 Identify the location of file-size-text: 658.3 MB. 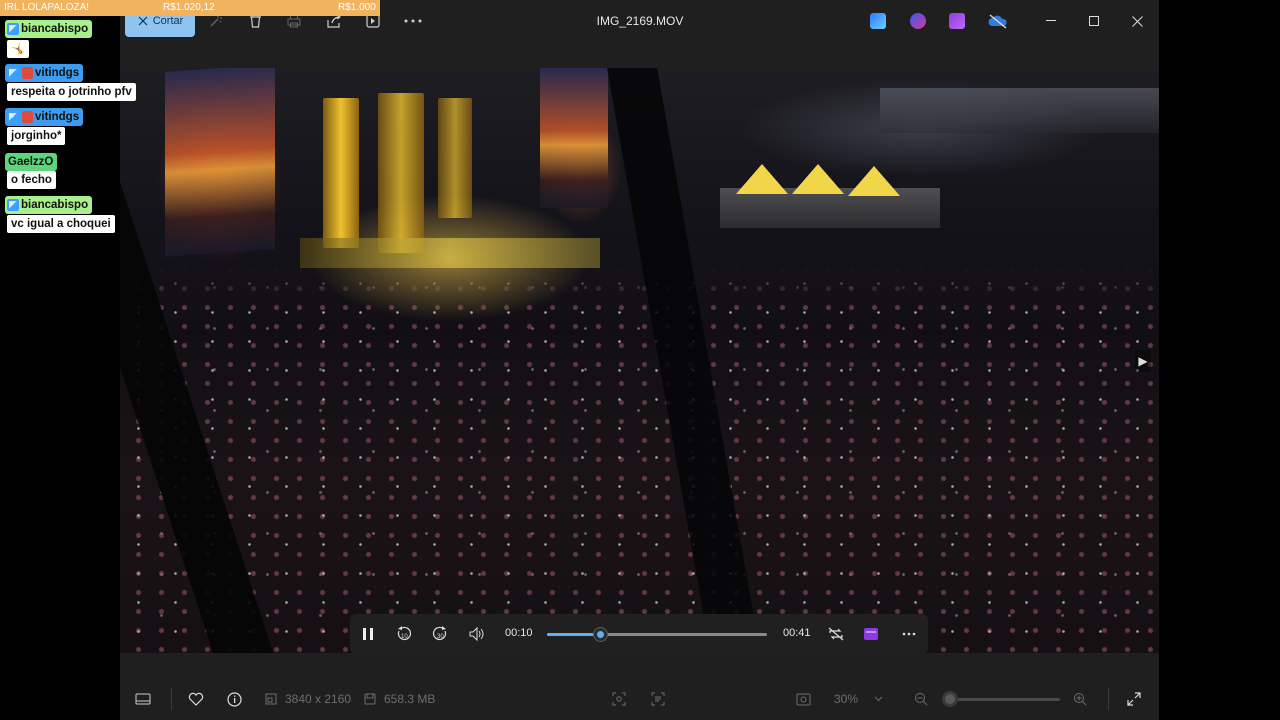
(410, 699).